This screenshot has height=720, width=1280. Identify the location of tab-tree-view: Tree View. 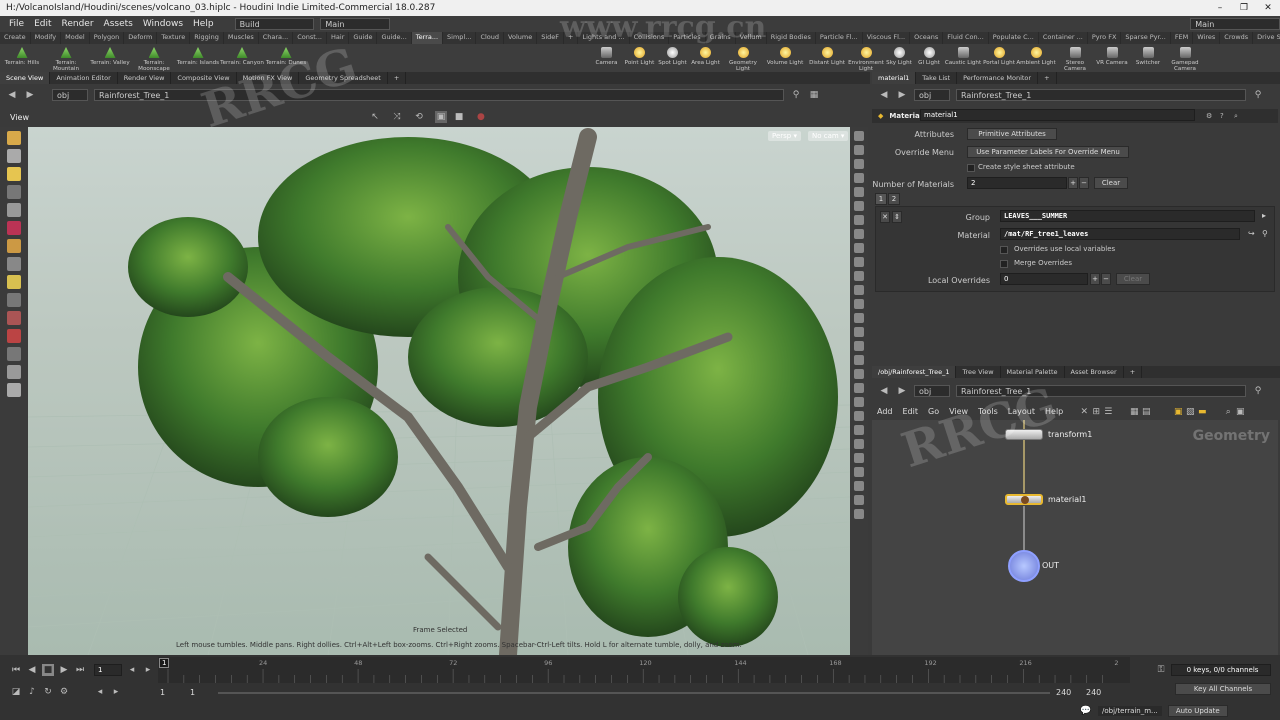
(978, 372).